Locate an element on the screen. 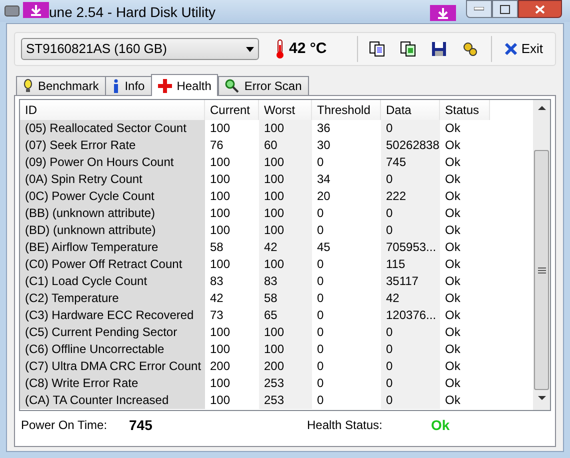  power-on-value: 745 is located at coordinates (141, 425).